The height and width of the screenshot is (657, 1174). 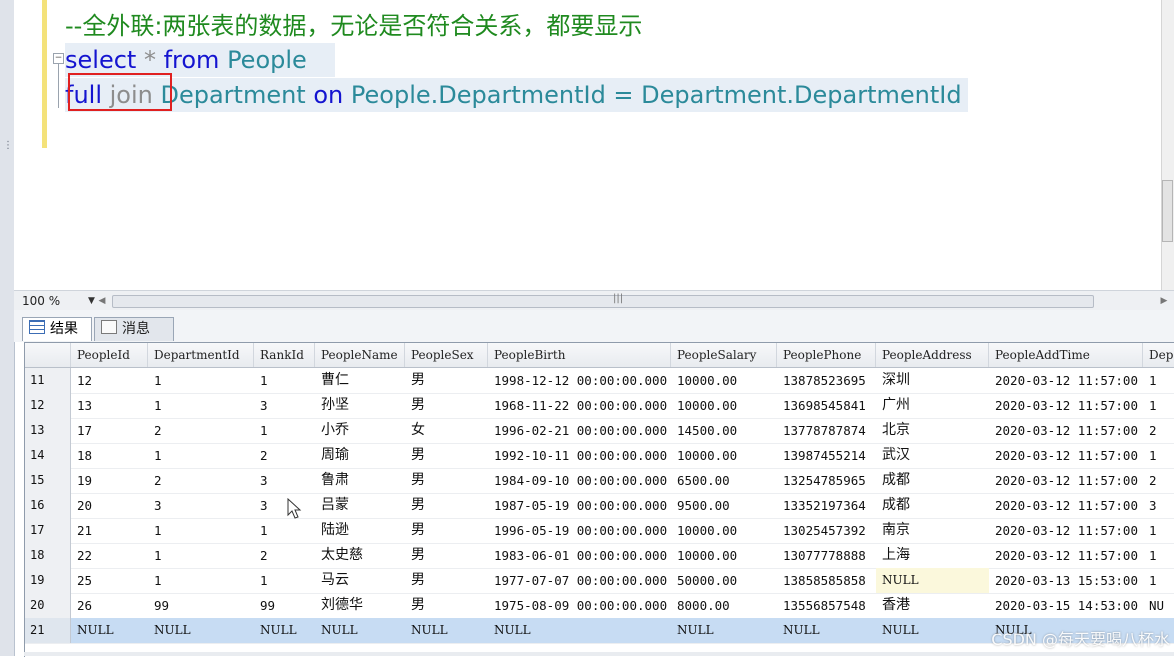 What do you see at coordinates (579, 555) in the screenshot?
I see `table-cell: 1983-06-01 00:00:00.000` at bounding box center [579, 555].